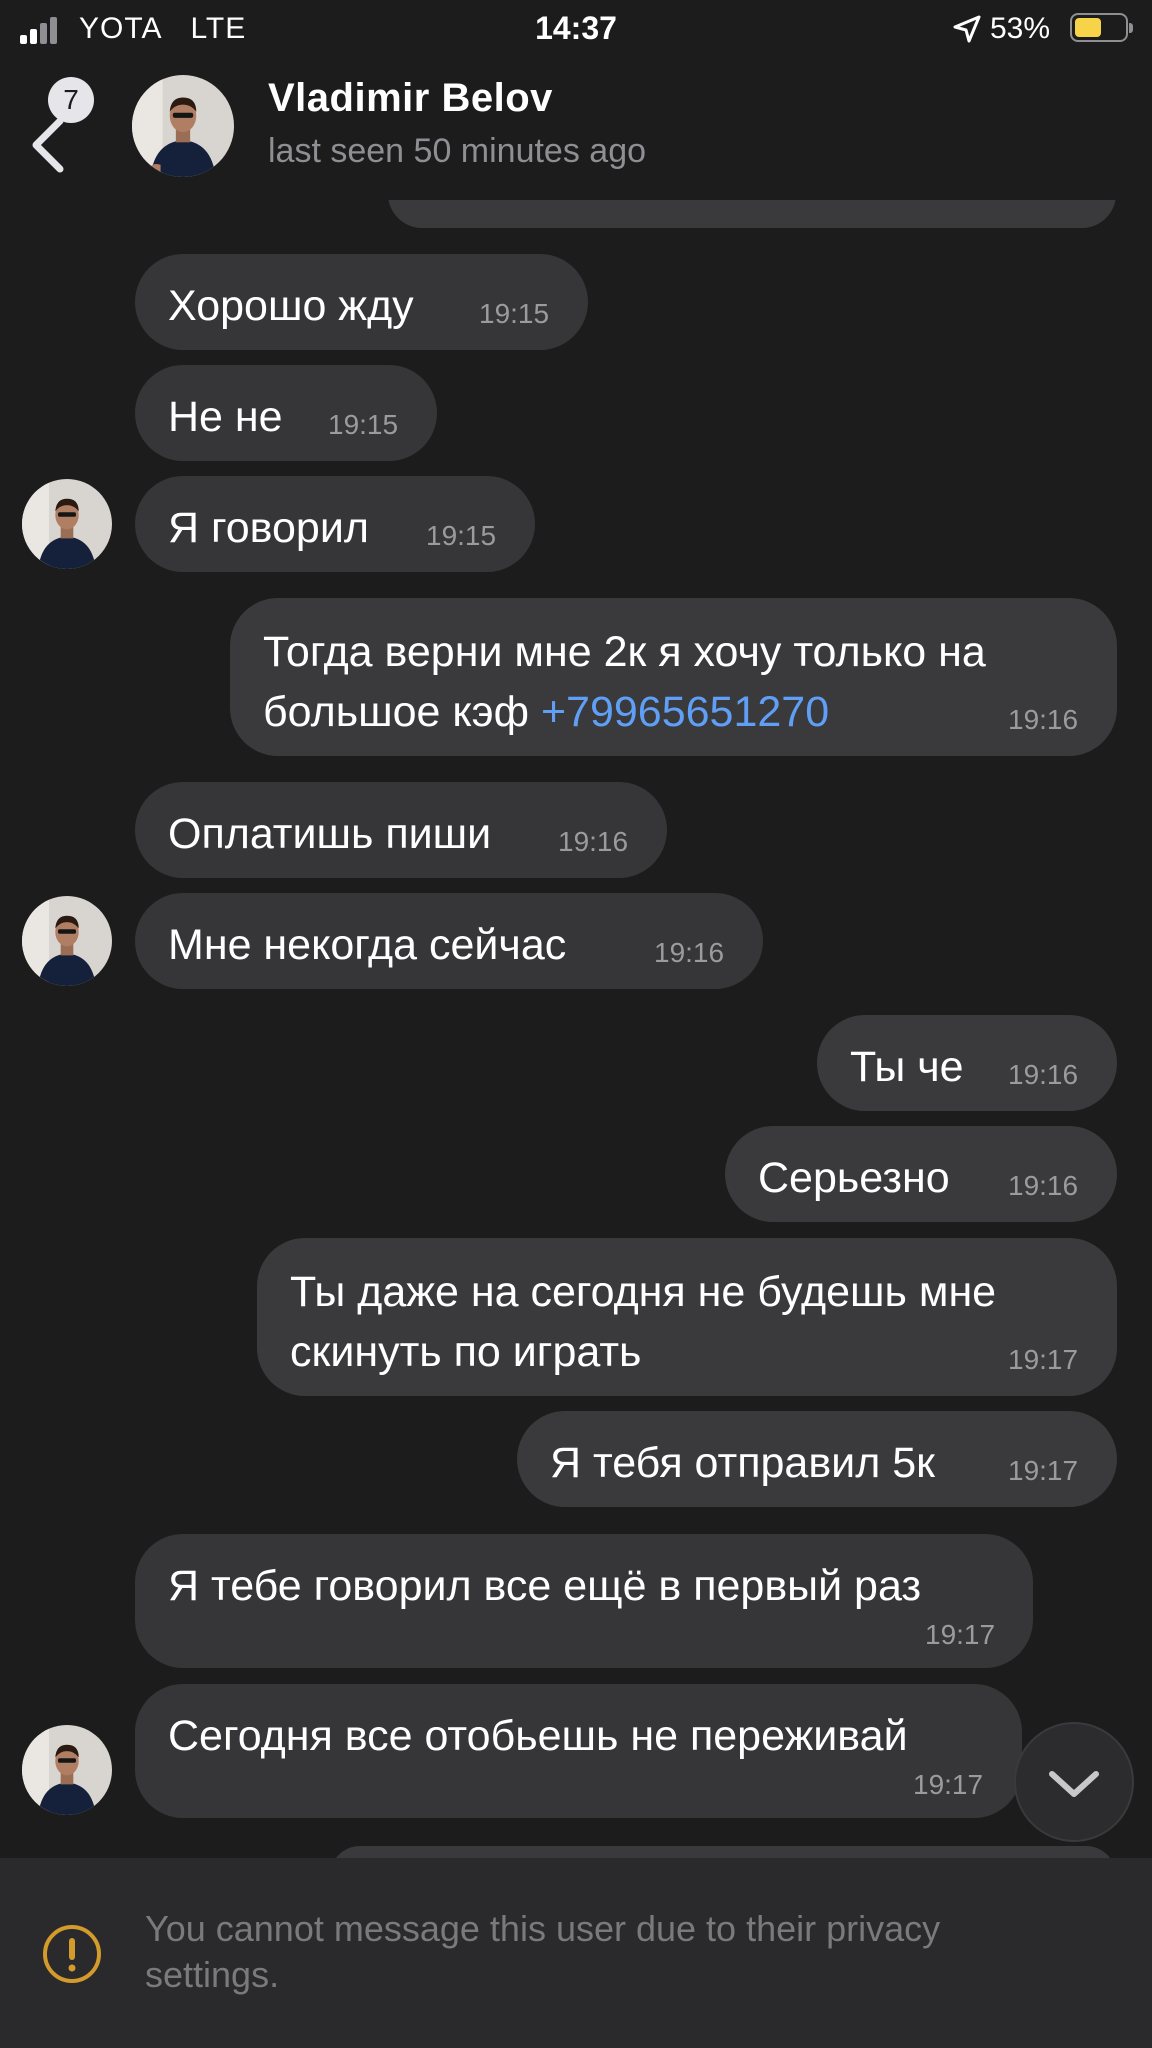 Image resolution: width=1152 pixels, height=2048 pixels. What do you see at coordinates (457, 151) in the screenshot?
I see `contact-last-seen: last seen 50 minutes ago` at bounding box center [457, 151].